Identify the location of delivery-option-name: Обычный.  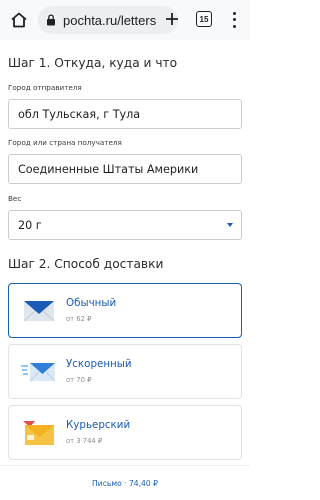
(91, 303).